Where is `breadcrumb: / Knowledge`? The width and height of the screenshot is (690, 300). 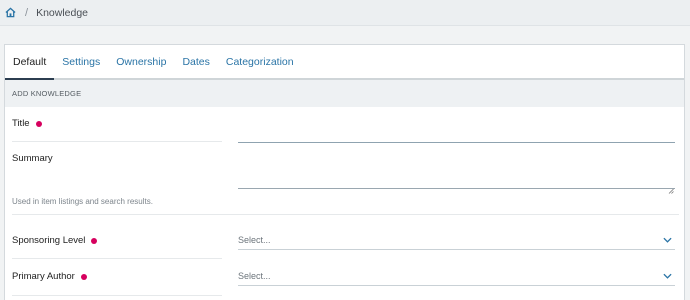 breadcrumb: / Knowledge is located at coordinates (345, 13).